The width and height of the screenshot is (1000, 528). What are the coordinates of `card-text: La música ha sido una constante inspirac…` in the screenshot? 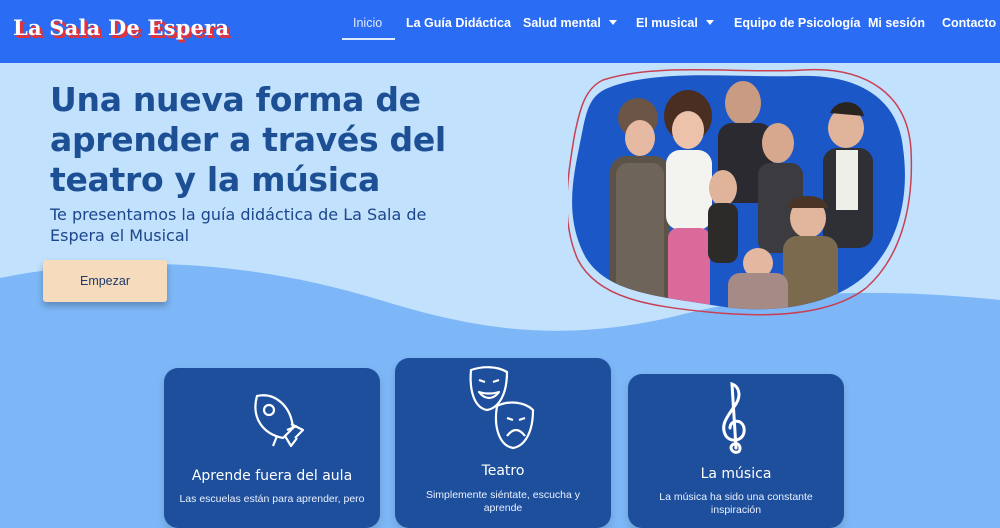 It's located at (736, 503).